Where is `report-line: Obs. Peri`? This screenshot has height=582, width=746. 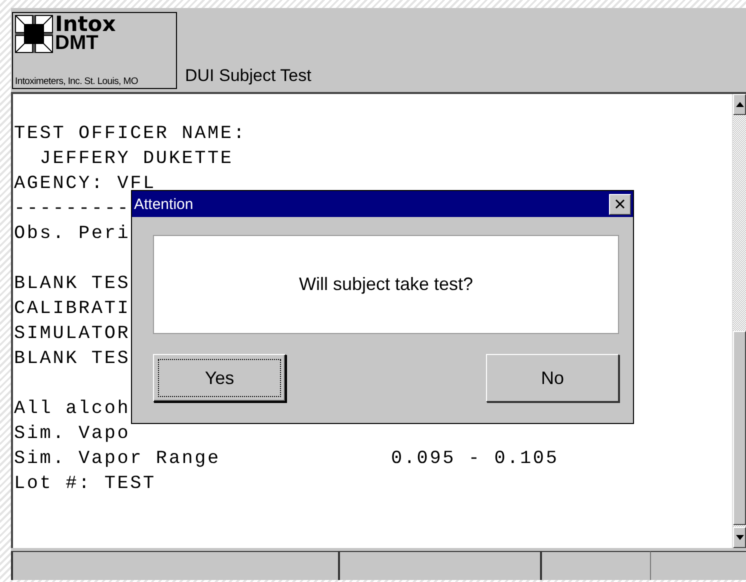 report-line: Obs. Peri is located at coordinates (72, 234).